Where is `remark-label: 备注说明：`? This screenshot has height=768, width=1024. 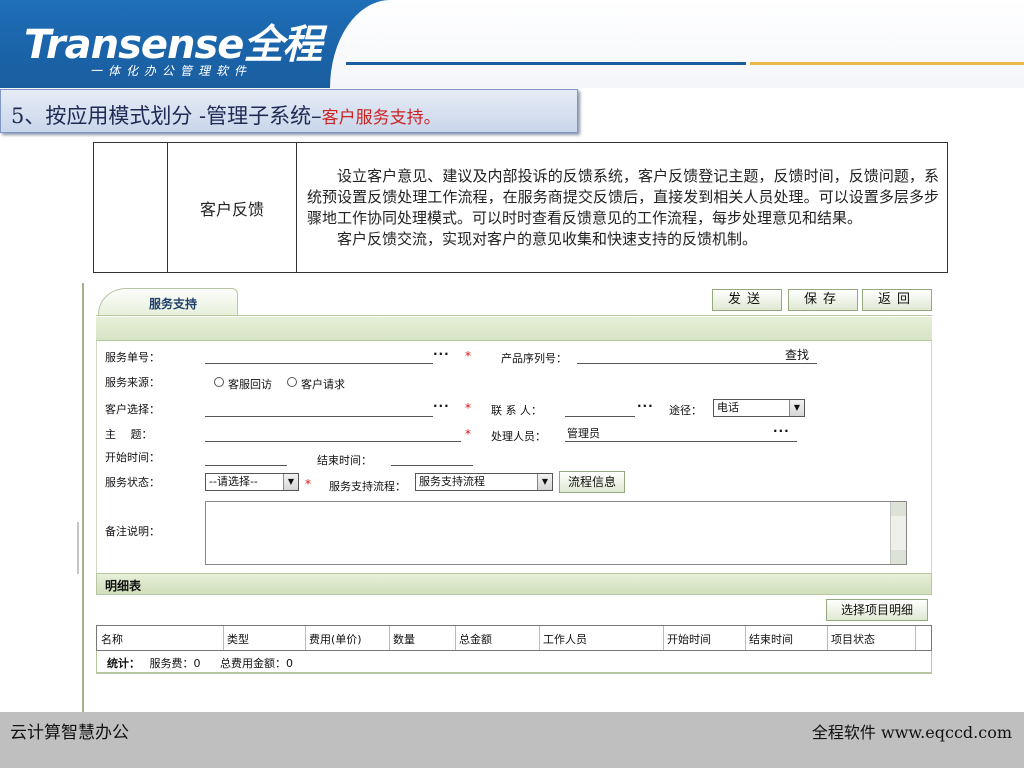 remark-label: 备注说明： is located at coordinates (132, 531).